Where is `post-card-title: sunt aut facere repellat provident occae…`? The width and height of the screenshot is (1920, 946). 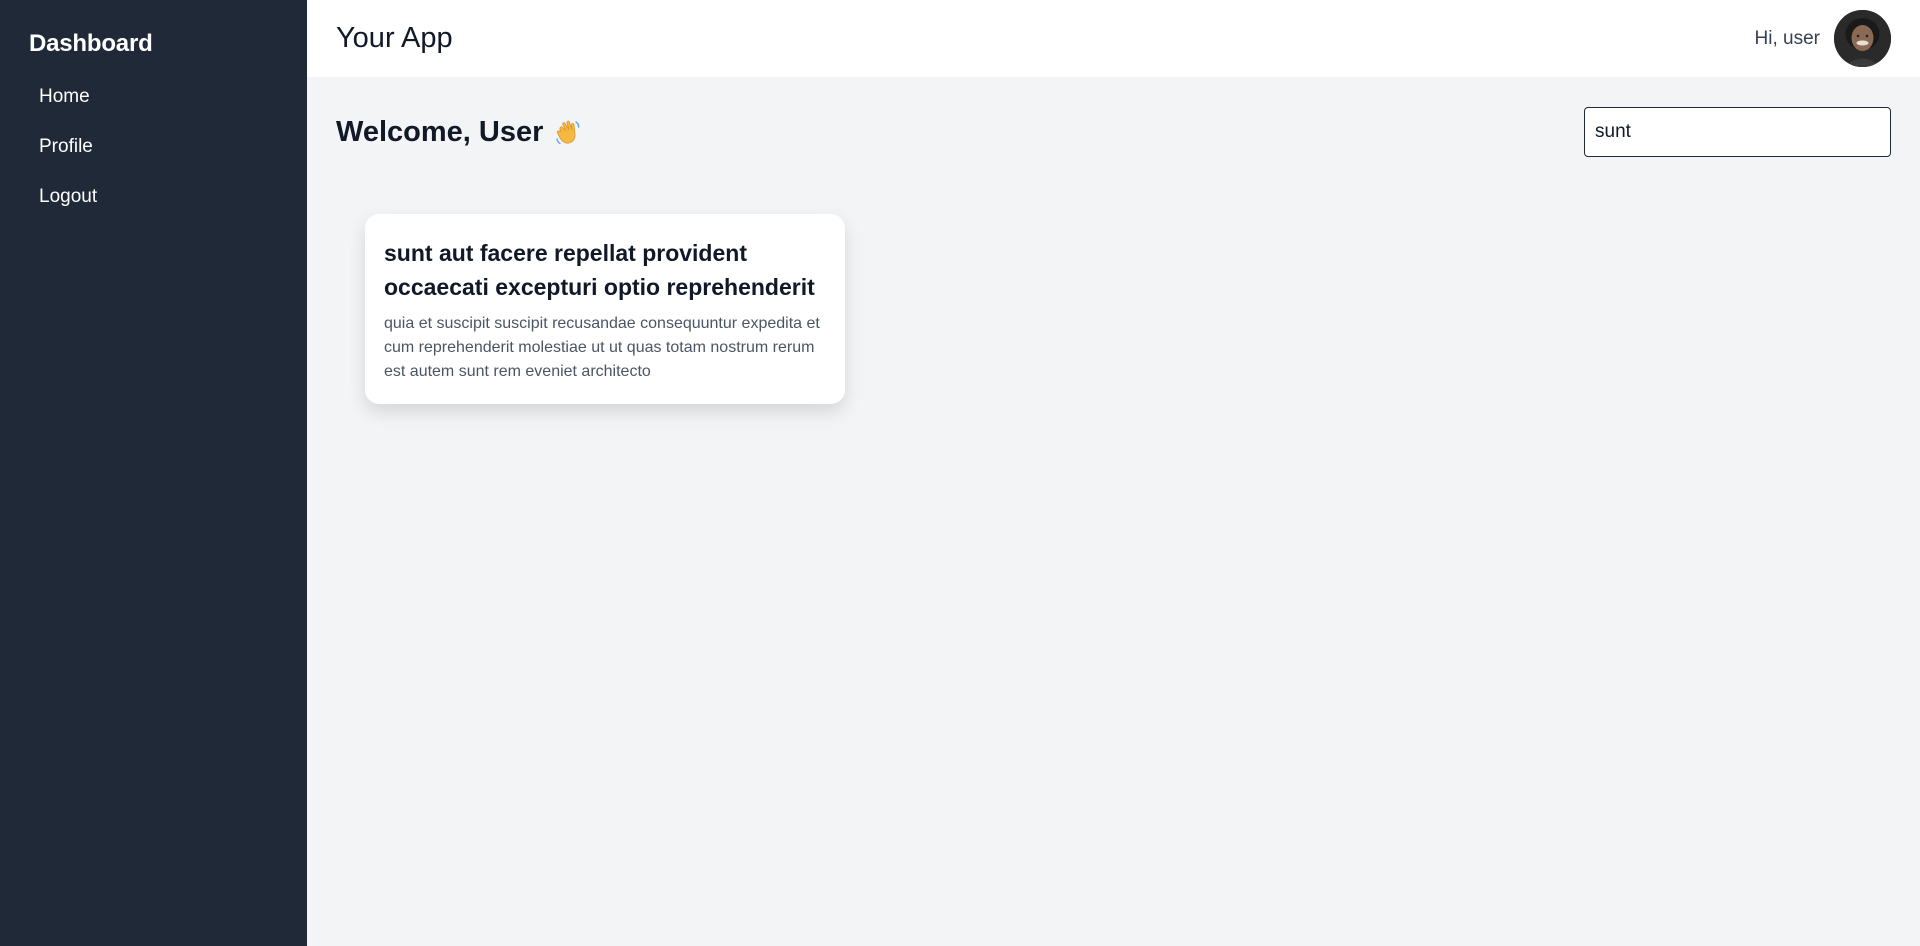
post-card-title: sunt aut facere repellat provident occae… is located at coordinates (599, 270).